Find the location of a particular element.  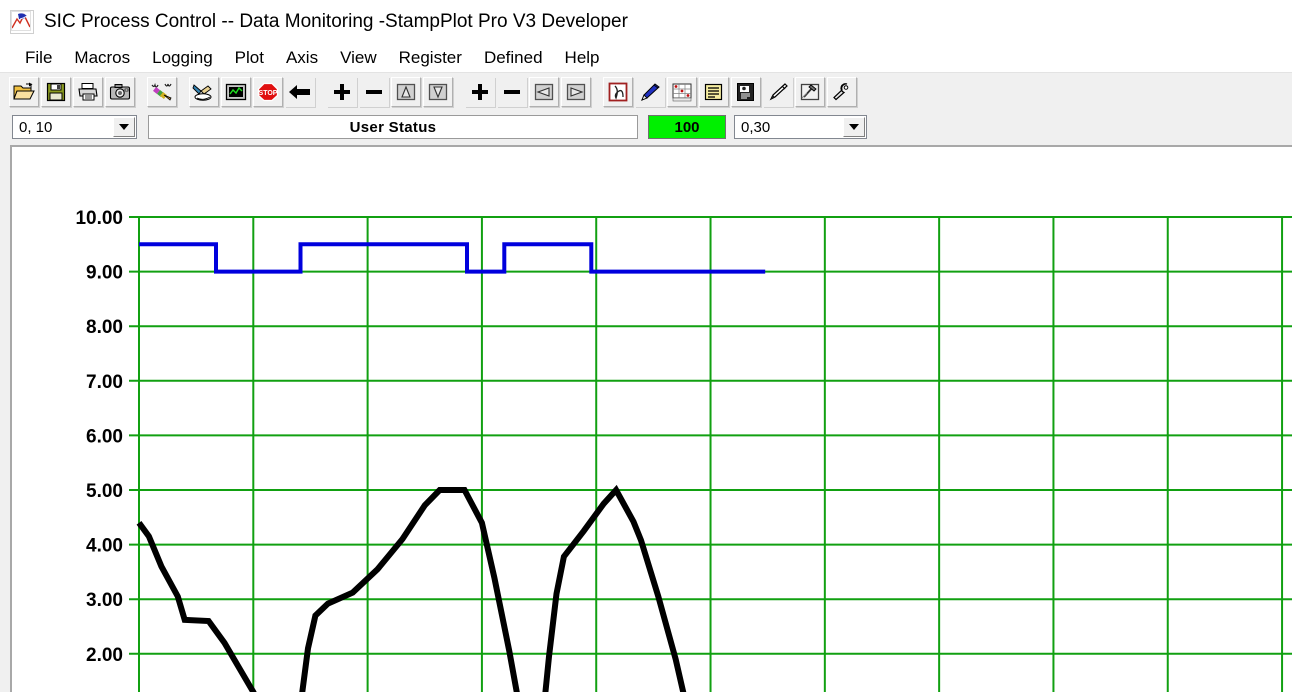

print-button is located at coordinates (88, 91).